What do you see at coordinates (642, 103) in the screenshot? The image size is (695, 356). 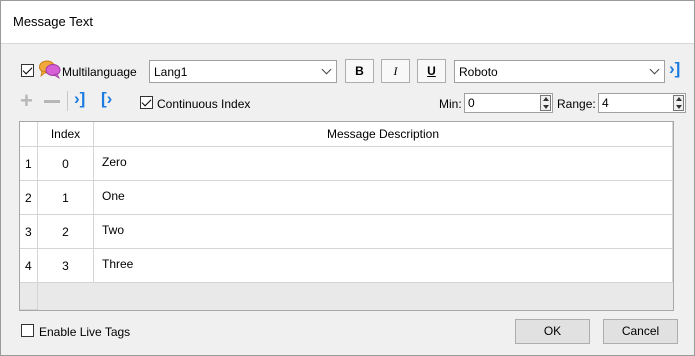 I see `range-spinner: 4` at bounding box center [642, 103].